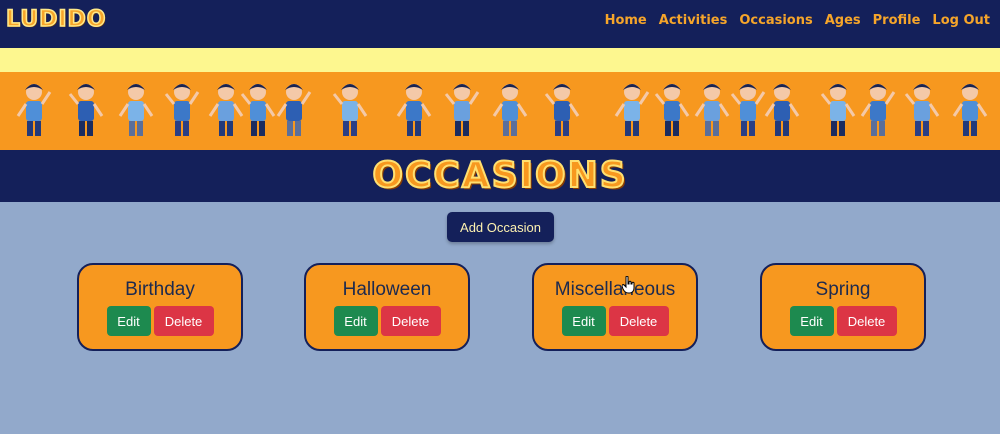  I want to click on occasion-card: Halloween Edit Delete, so click(387, 307).